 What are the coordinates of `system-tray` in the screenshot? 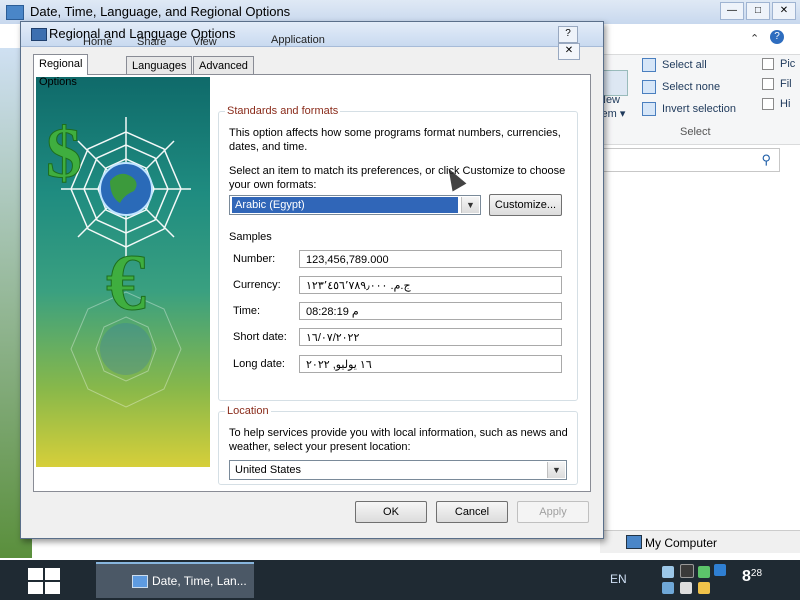 It's located at (696, 580).